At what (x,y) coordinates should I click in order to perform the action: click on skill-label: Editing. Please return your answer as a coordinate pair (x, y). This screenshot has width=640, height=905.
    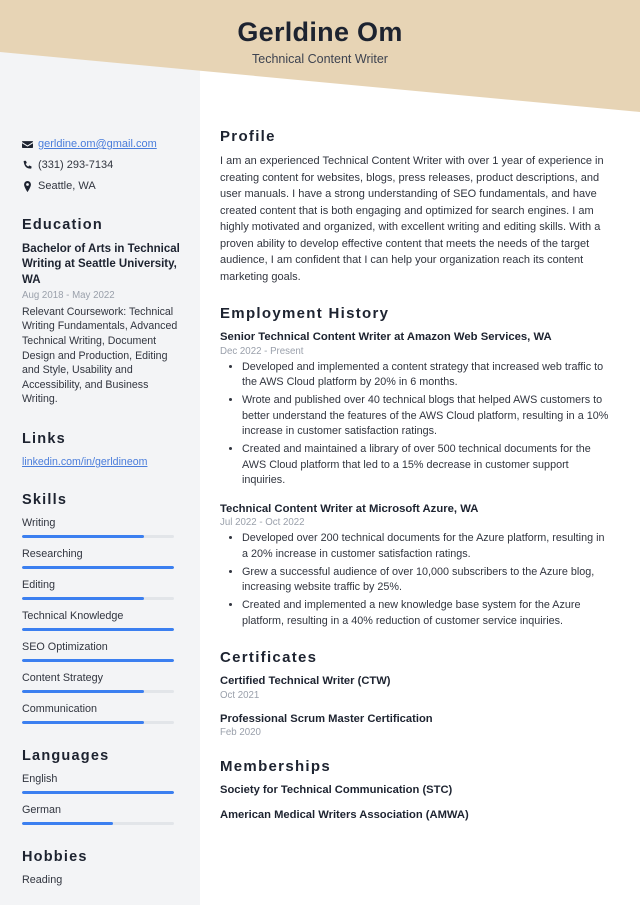
    Looking at the image, I should click on (39, 584).